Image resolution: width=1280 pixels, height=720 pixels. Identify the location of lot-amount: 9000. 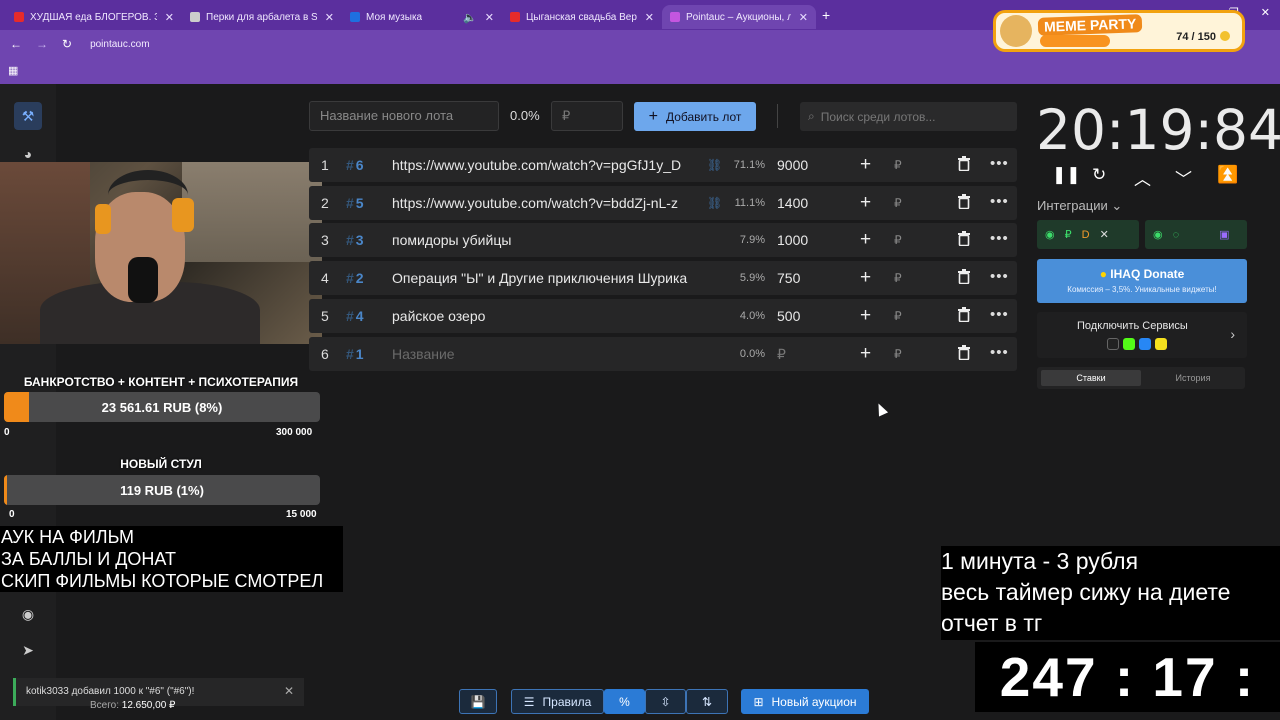
(792, 165).